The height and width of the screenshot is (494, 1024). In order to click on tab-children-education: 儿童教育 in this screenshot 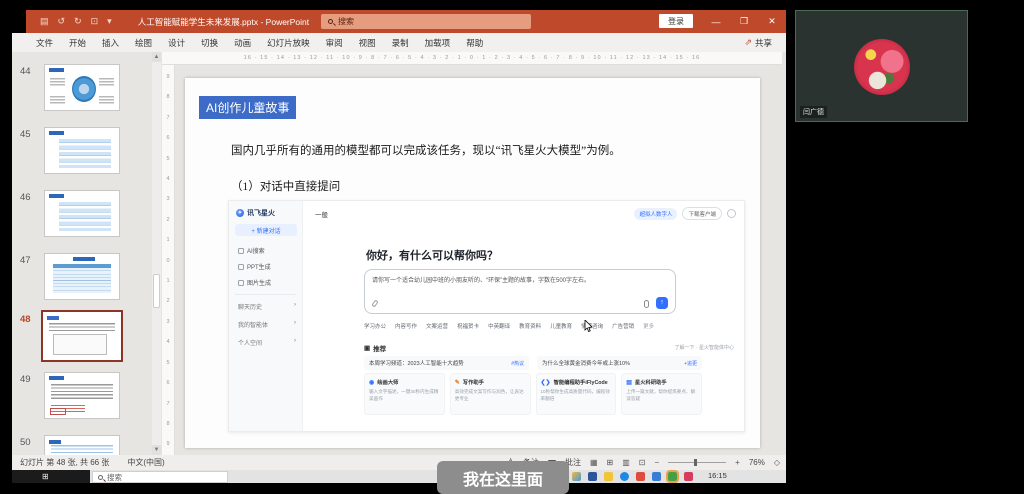, I will do `click(561, 326)`.